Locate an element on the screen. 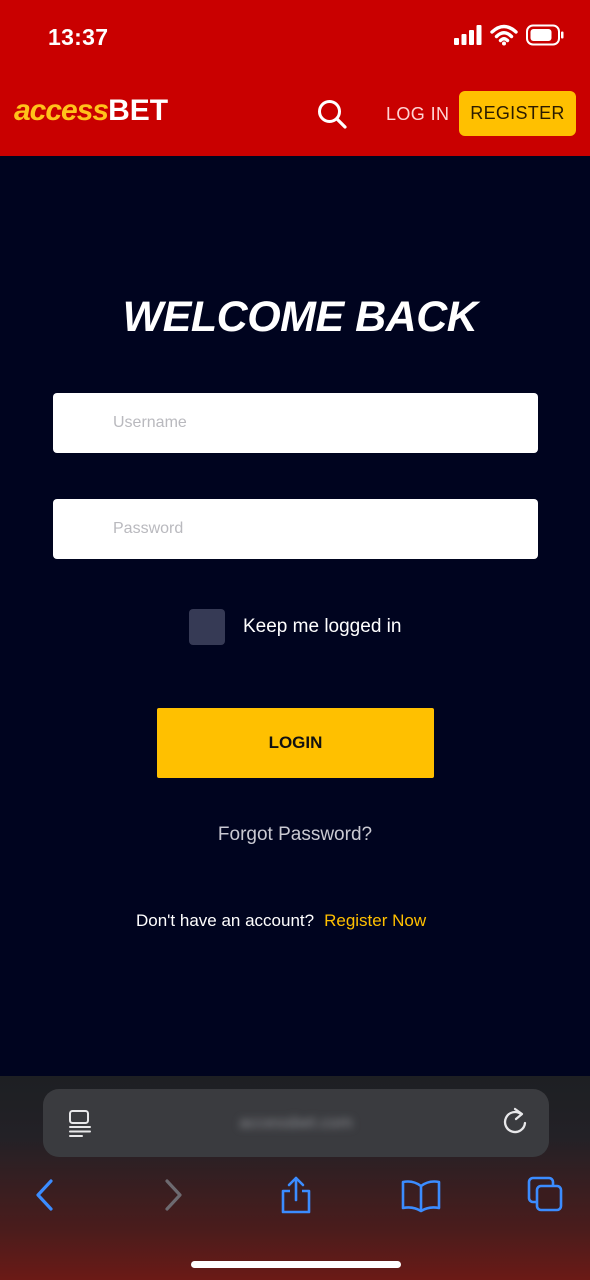  keep-logged-in-label: Keep me logged in is located at coordinates (322, 627).